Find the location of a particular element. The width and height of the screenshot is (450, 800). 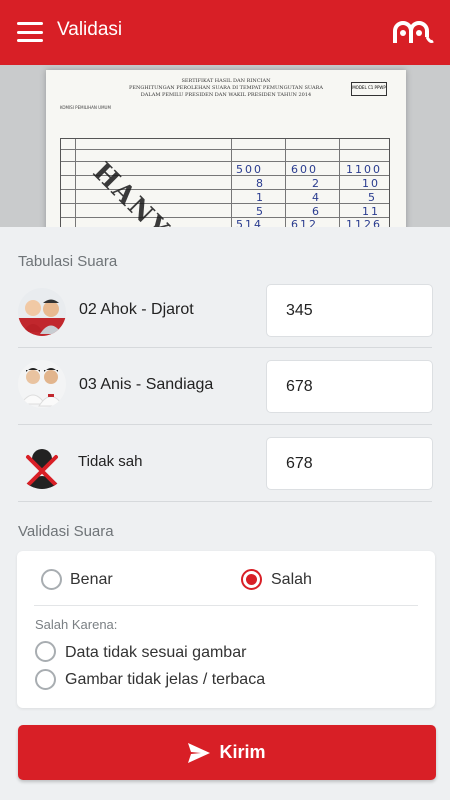

kirim-button: Kirim is located at coordinates (227, 752).